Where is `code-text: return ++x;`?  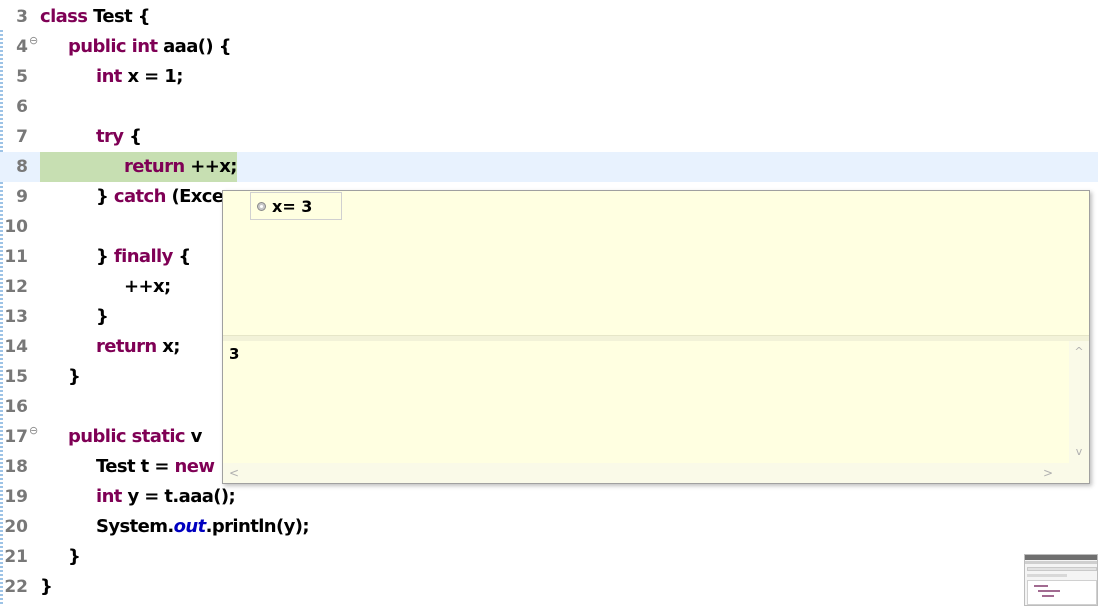 code-text: return ++x; is located at coordinates (180, 167).